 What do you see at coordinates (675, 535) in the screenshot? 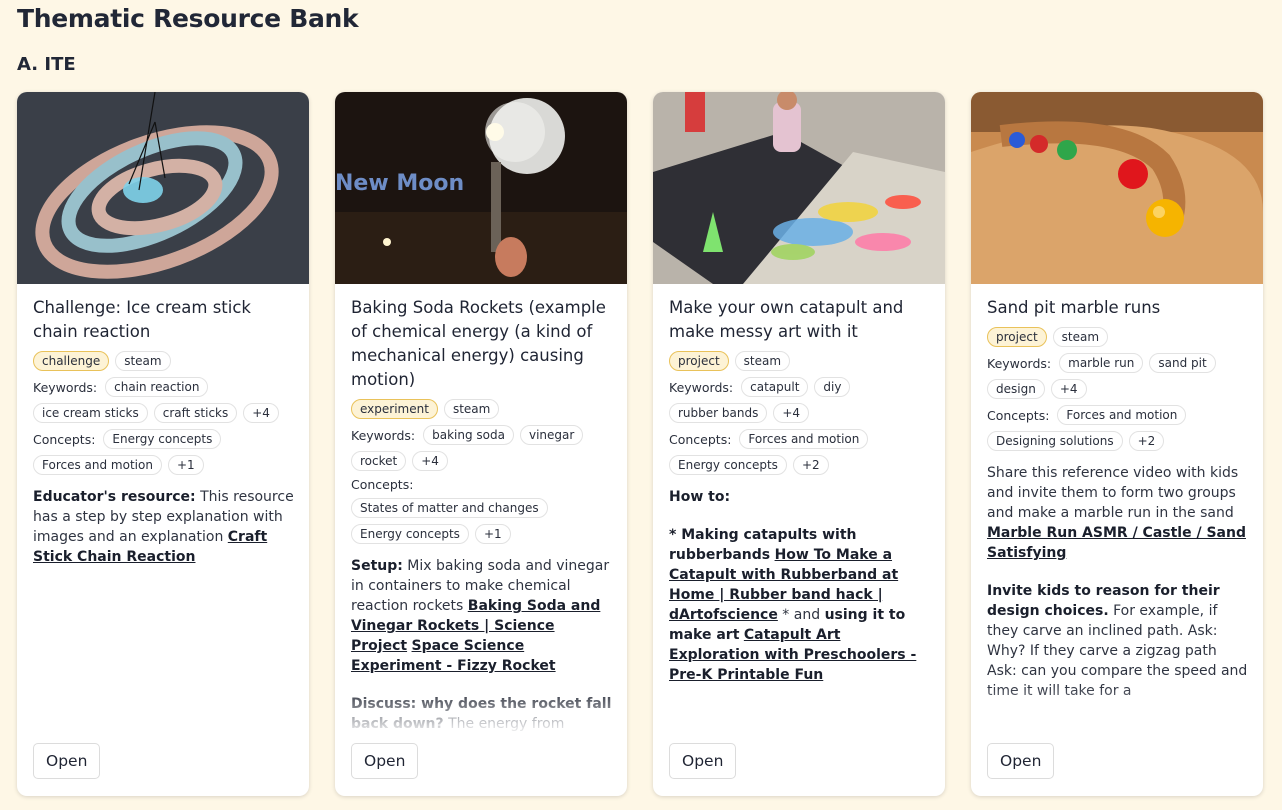
I see `desc-star: *` at bounding box center [675, 535].